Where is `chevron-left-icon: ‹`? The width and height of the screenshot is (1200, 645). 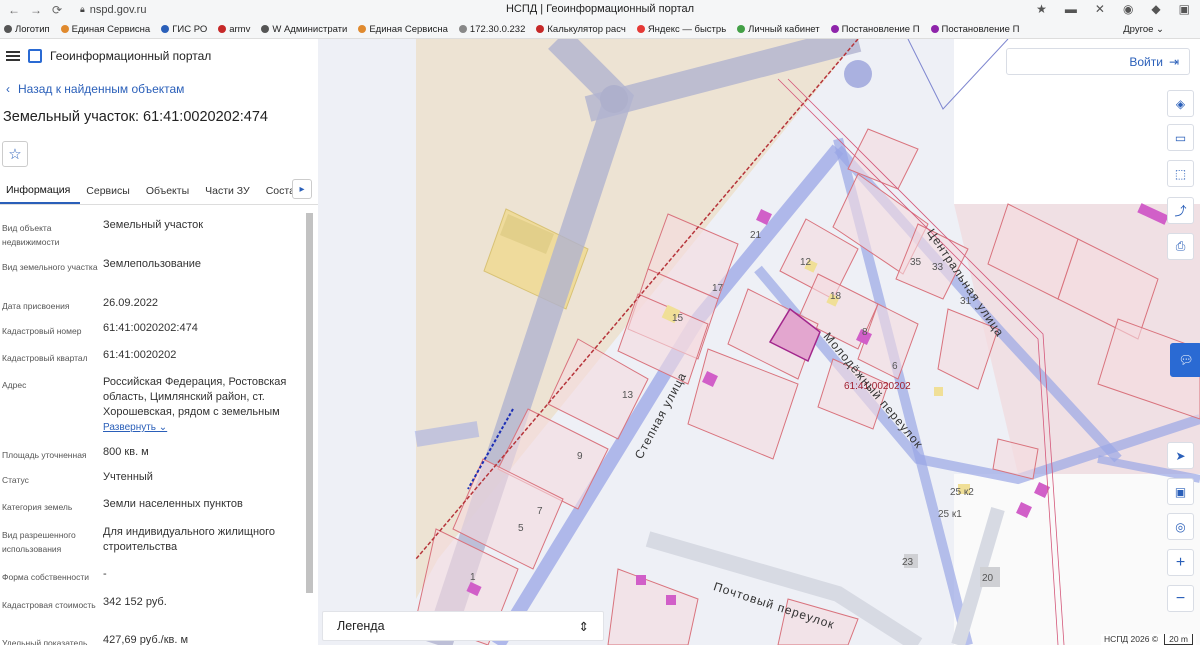 chevron-left-icon: ‹ is located at coordinates (8, 89).